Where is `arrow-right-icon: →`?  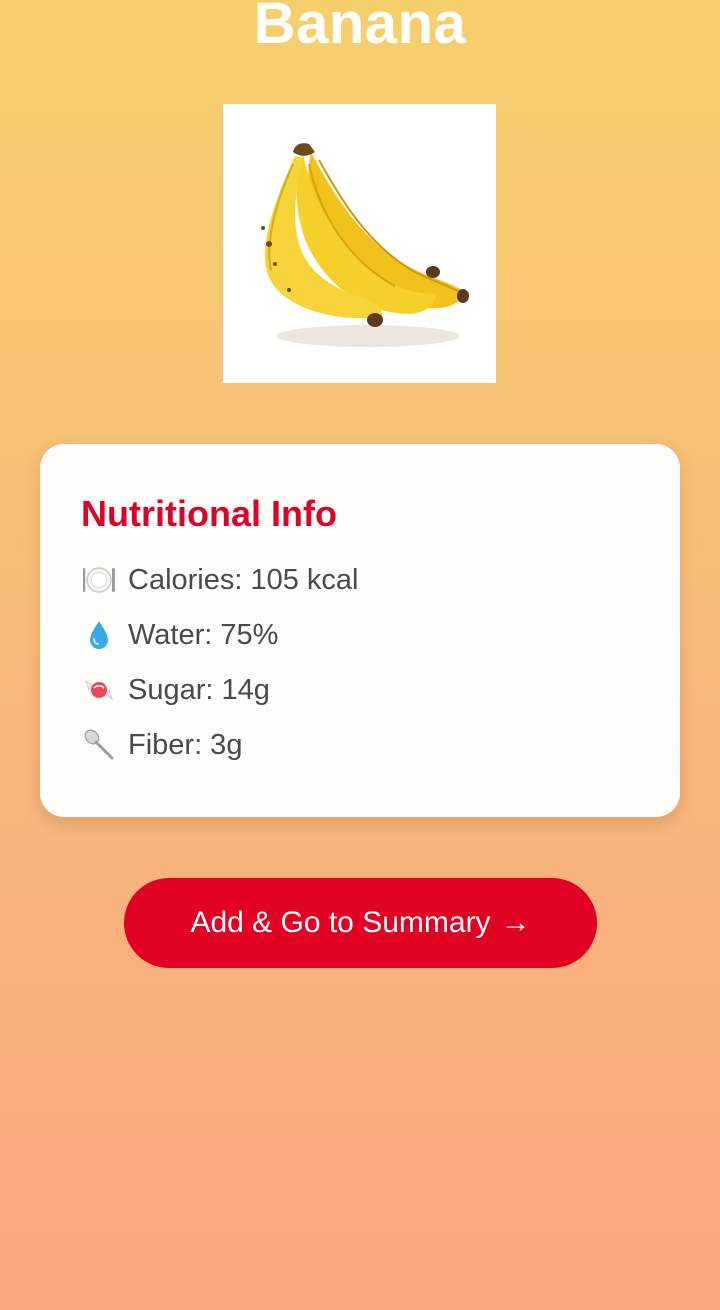 arrow-right-icon: → is located at coordinates (515, 922).